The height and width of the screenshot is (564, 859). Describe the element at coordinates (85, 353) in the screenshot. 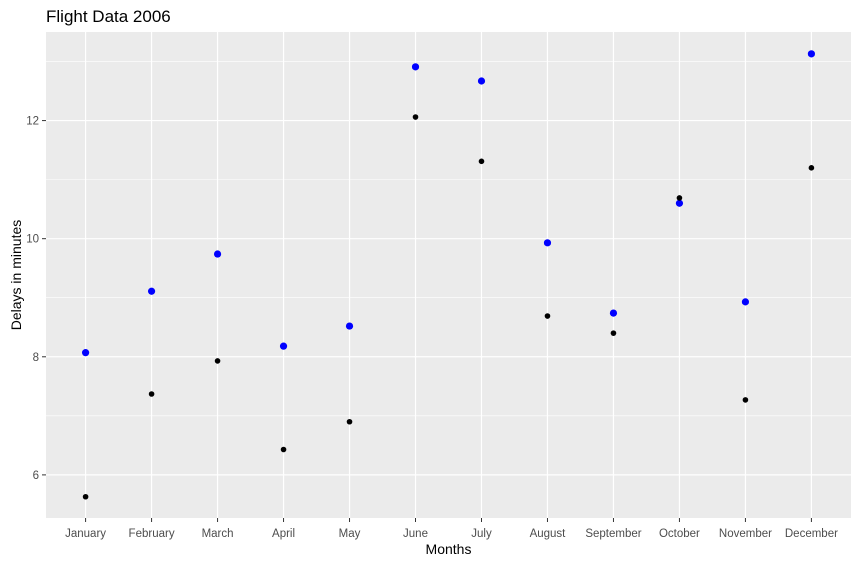

I see `series-blue-point-january` at that location.